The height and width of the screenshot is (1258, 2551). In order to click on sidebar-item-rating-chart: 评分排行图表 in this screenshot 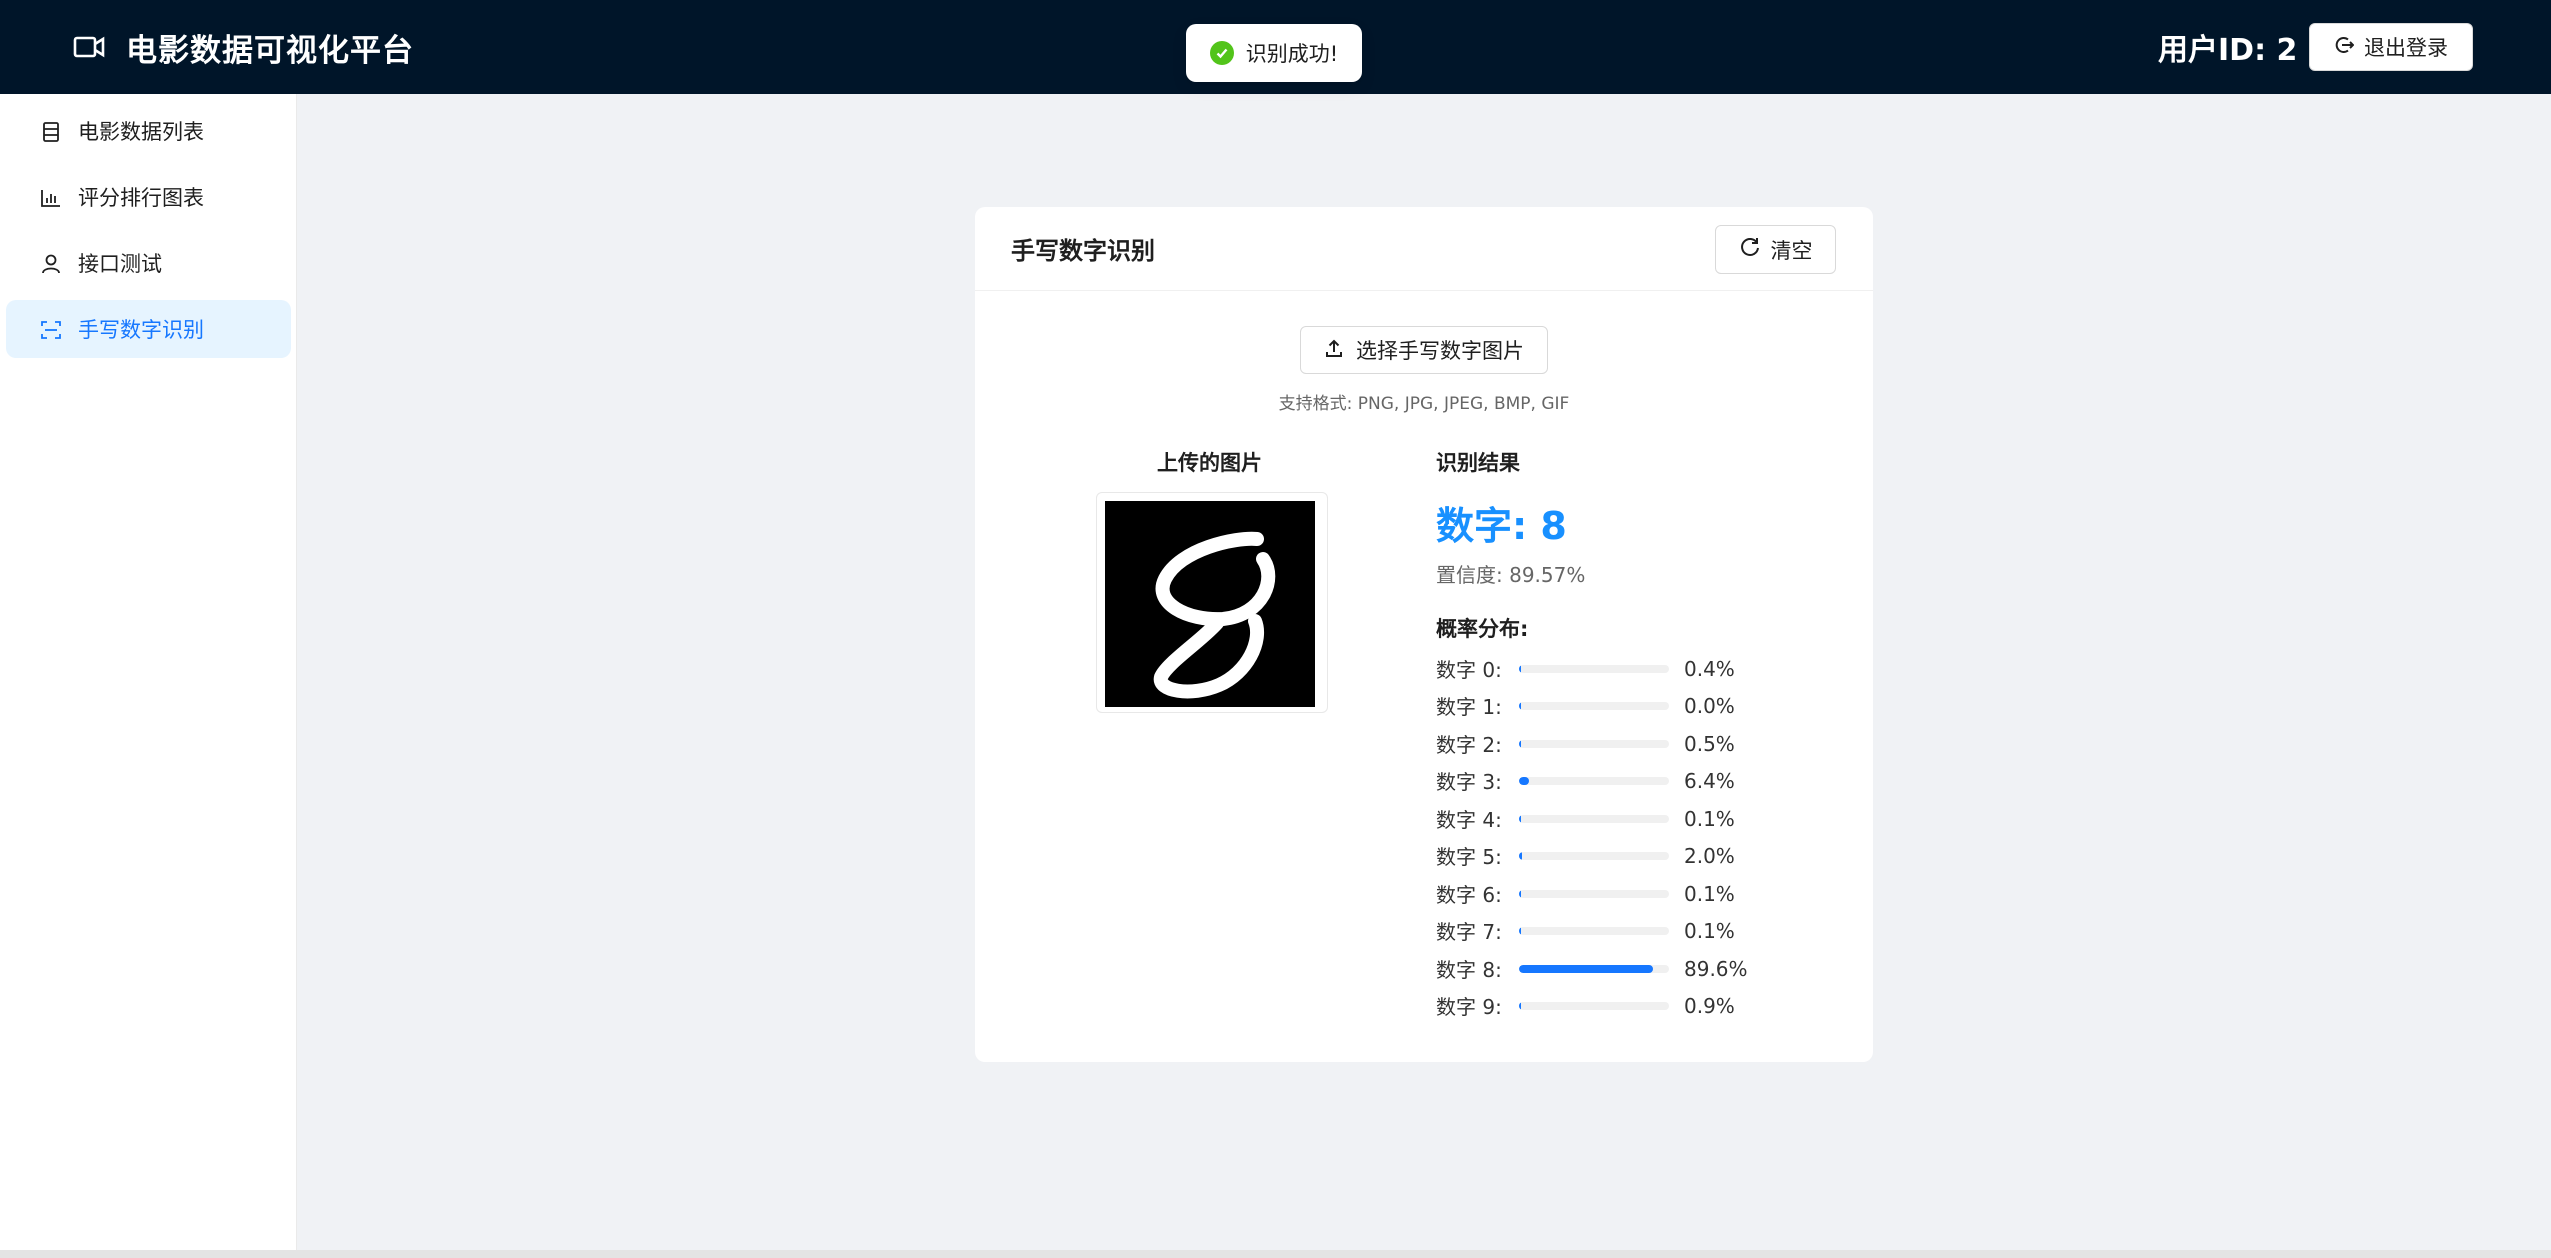, I will do `click(148, 197)`.